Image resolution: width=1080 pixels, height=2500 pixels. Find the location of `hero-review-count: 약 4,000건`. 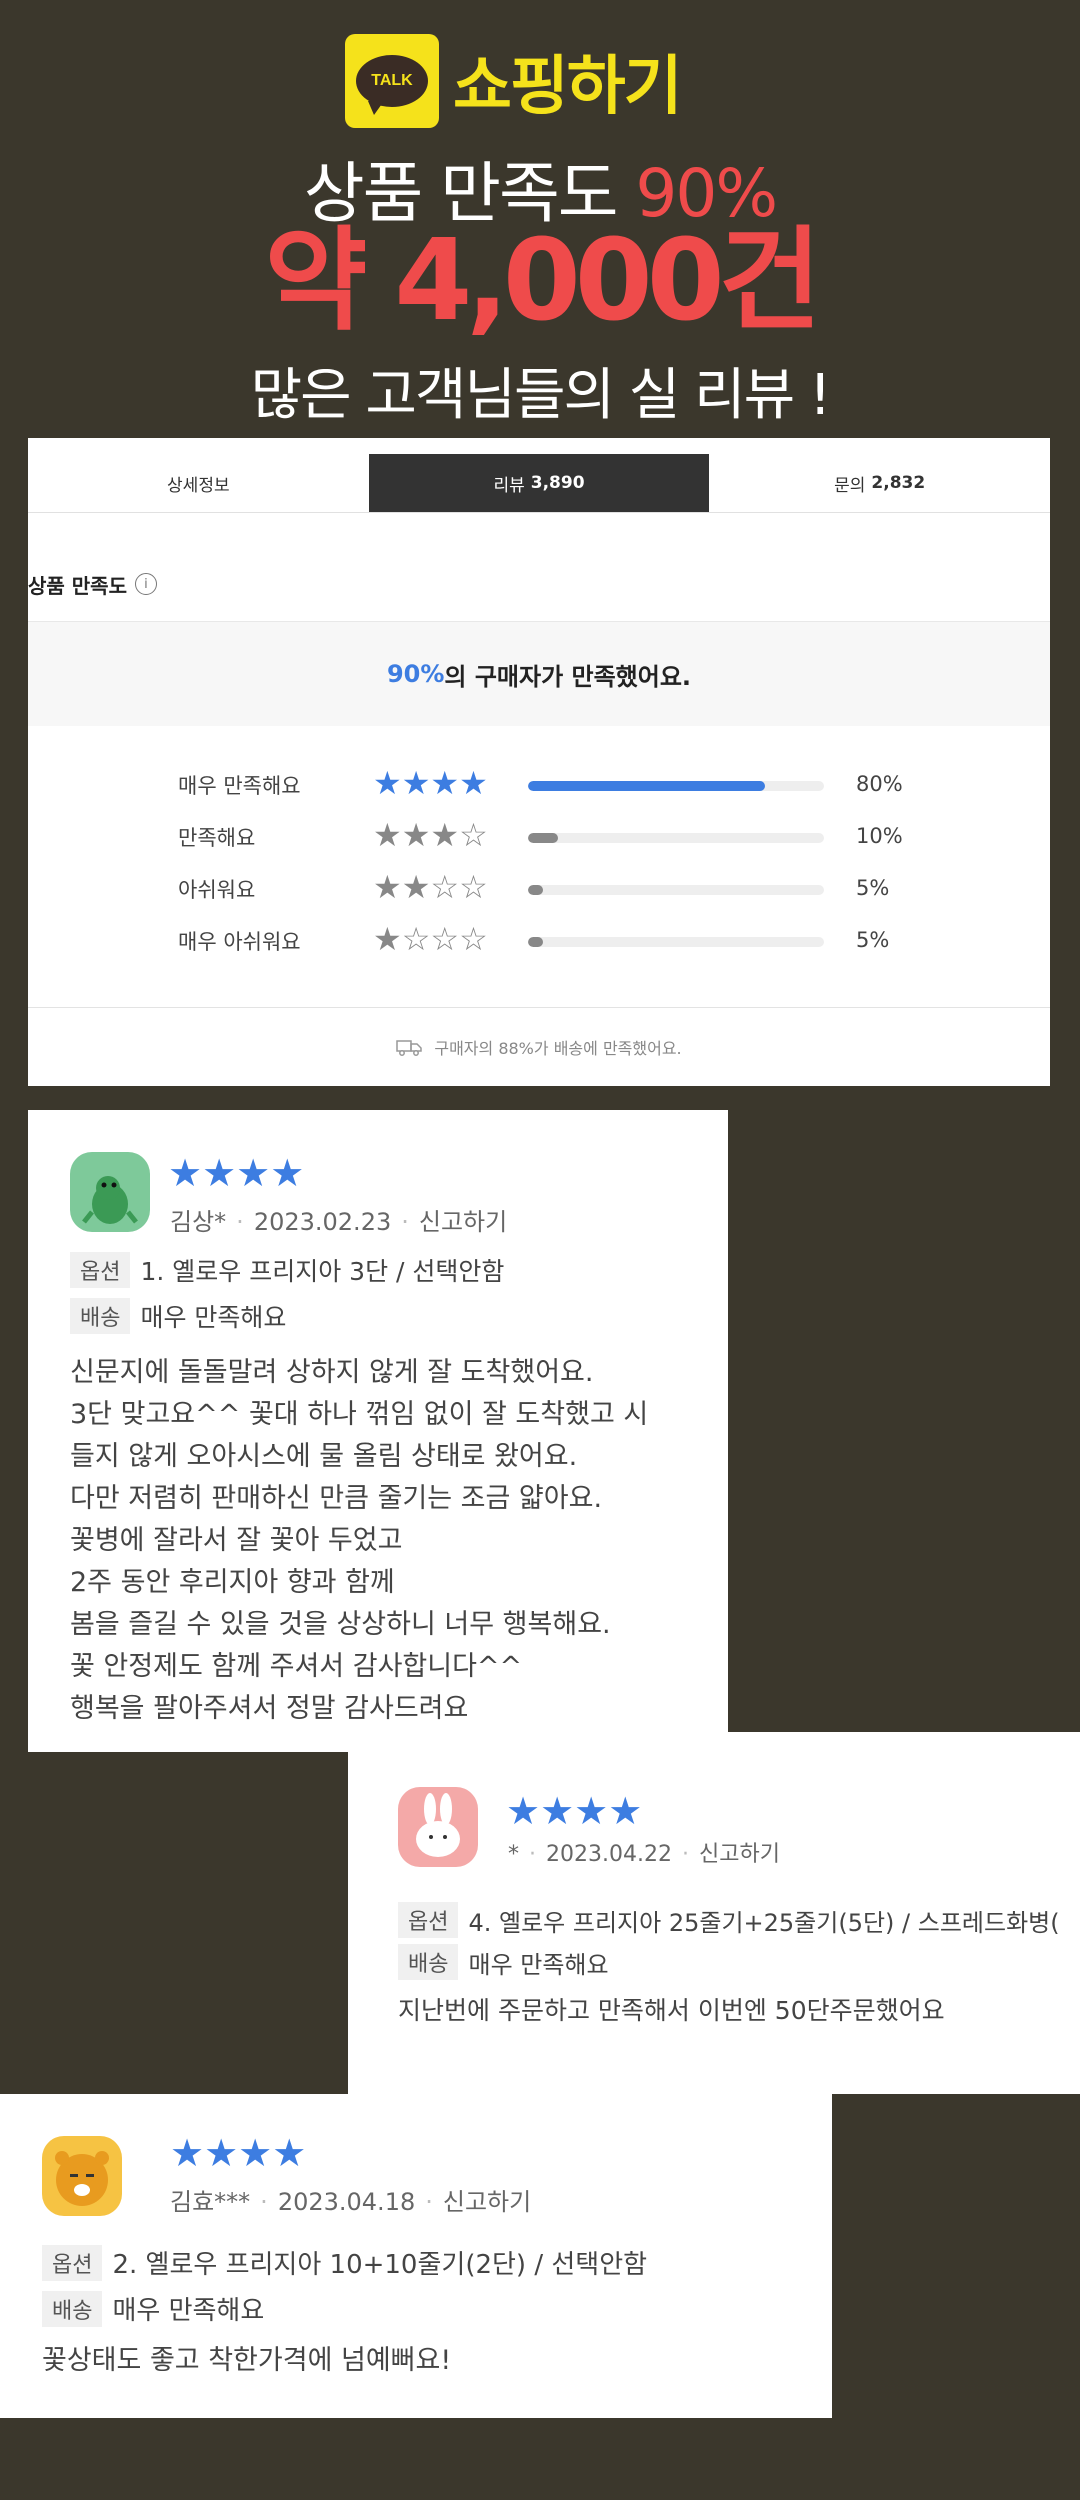

hero-review-count: 약 4,000건 is located at coordinates (542, 281).